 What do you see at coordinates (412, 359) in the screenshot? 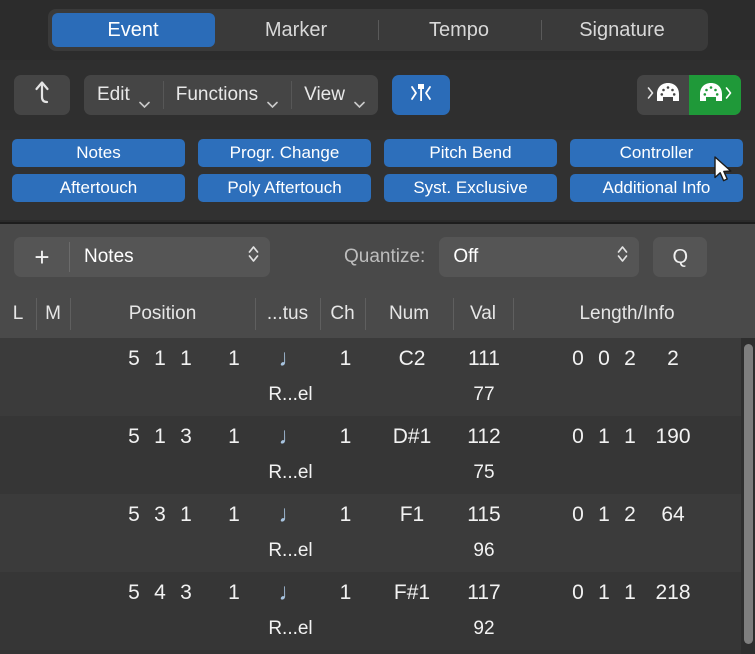
I see `row-num: C2` at bounding box center [412, 359].